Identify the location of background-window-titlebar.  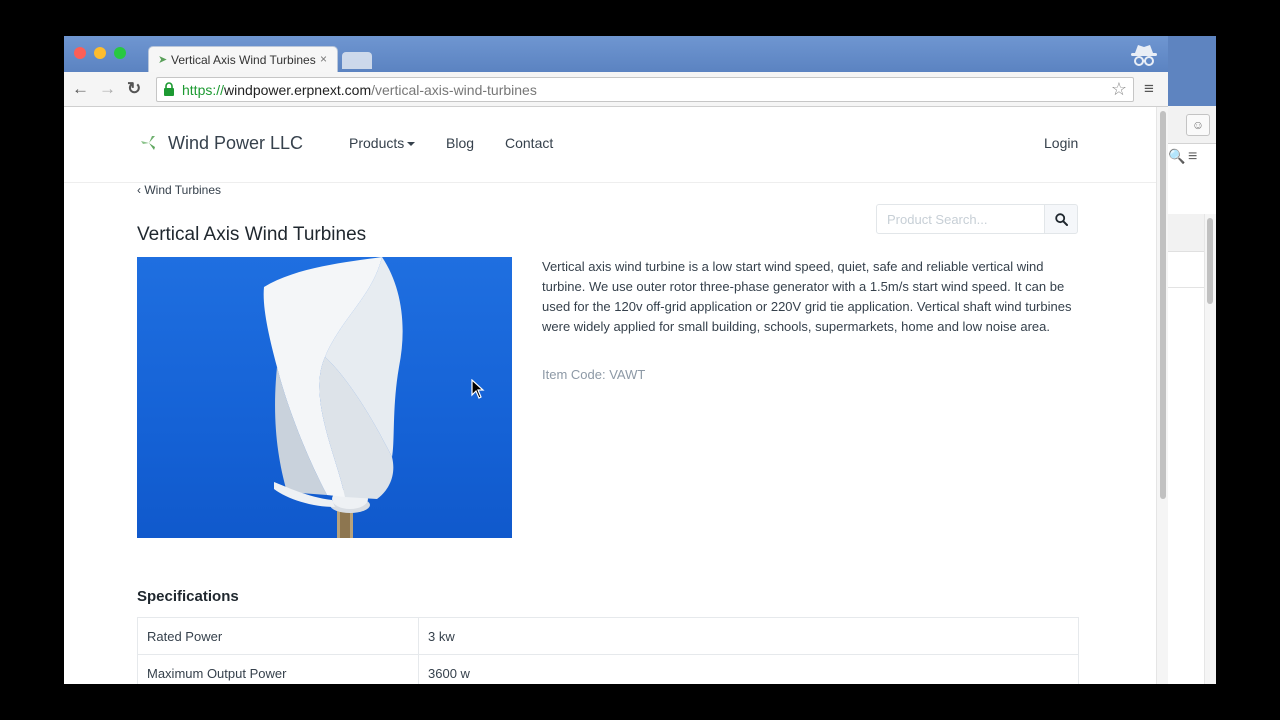
(1192, 71).